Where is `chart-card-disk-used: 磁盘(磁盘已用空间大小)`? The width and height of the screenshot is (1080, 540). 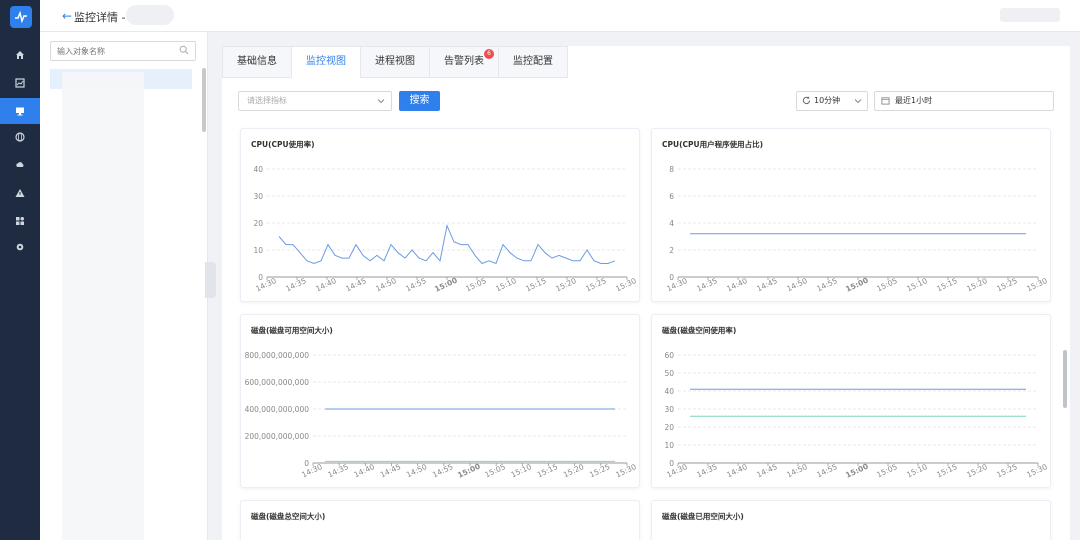
chart-card-disk-used: 磁盘(磁盘已用空间大小) is located at coordinates (851, 520).